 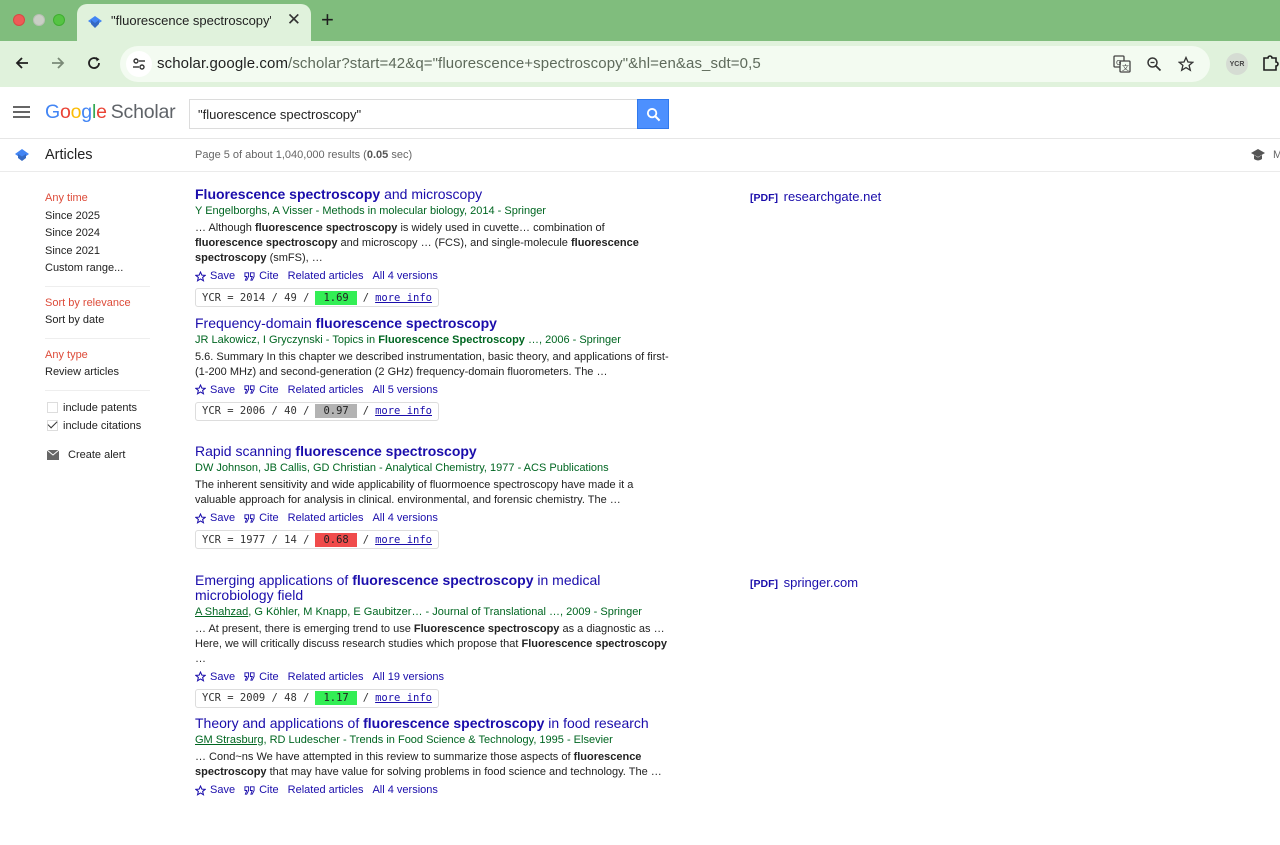 What do you see at coordinates (100, 199) in the screenshot?
I see `filter-any-time: Any time` at bounding box center [100, 199].